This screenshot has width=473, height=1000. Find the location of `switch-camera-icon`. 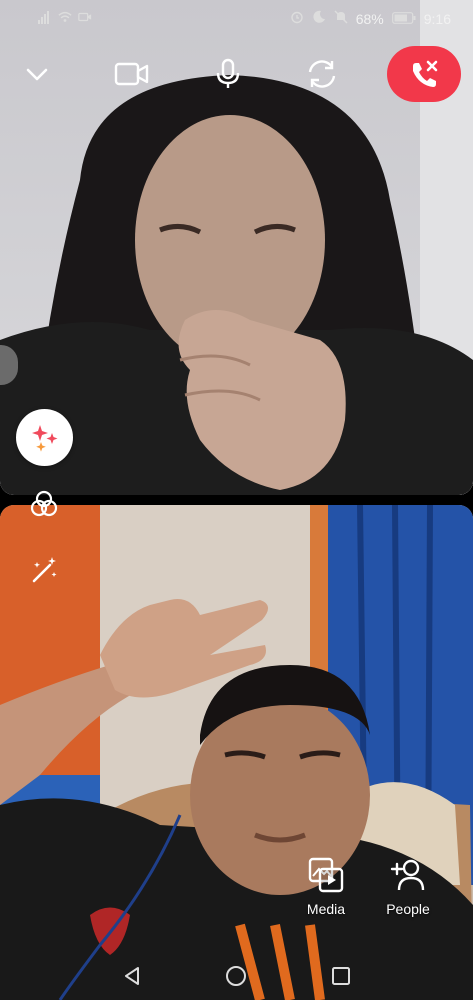

switch-camera-icon is located at coordinates (322, 74).